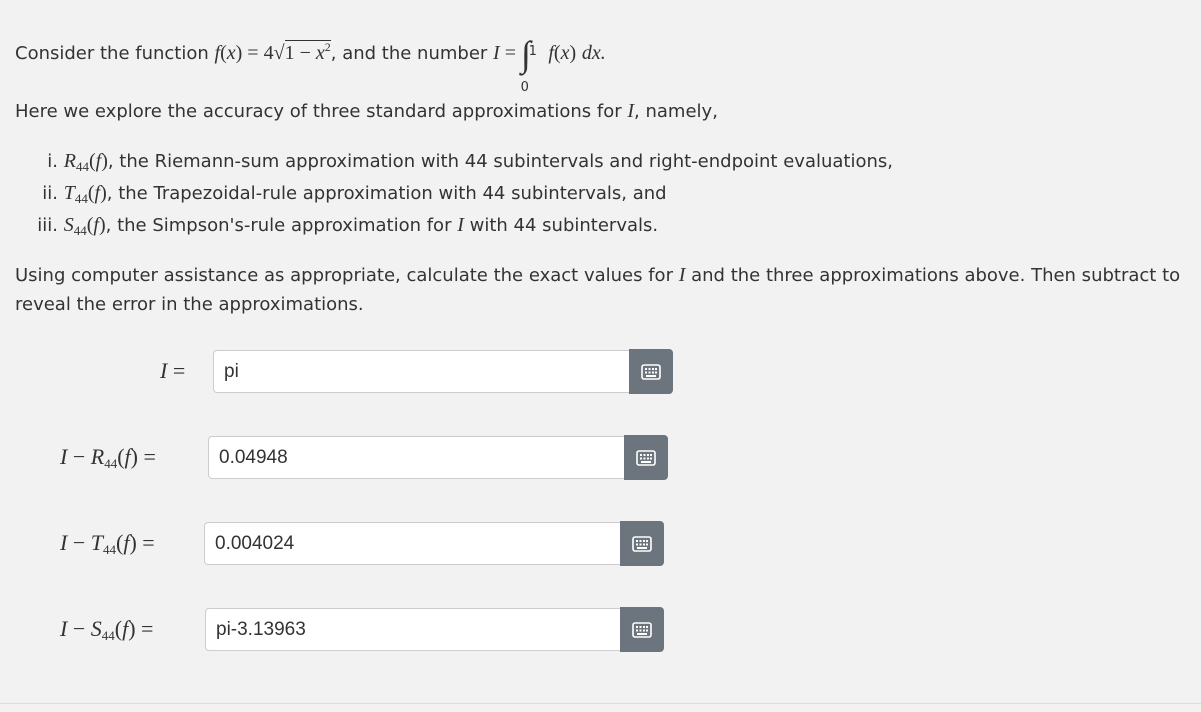  I want to click on sqrt-expression: 1 − x2, so click(307, 52).